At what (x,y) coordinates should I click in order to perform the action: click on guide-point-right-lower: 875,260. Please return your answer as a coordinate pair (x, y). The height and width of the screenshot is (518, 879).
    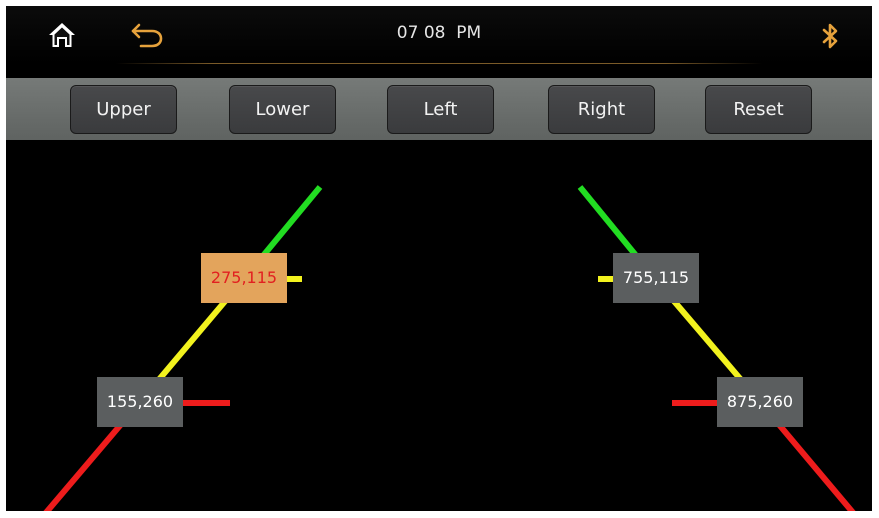
    Looking at the image, I should click on (760, 402).